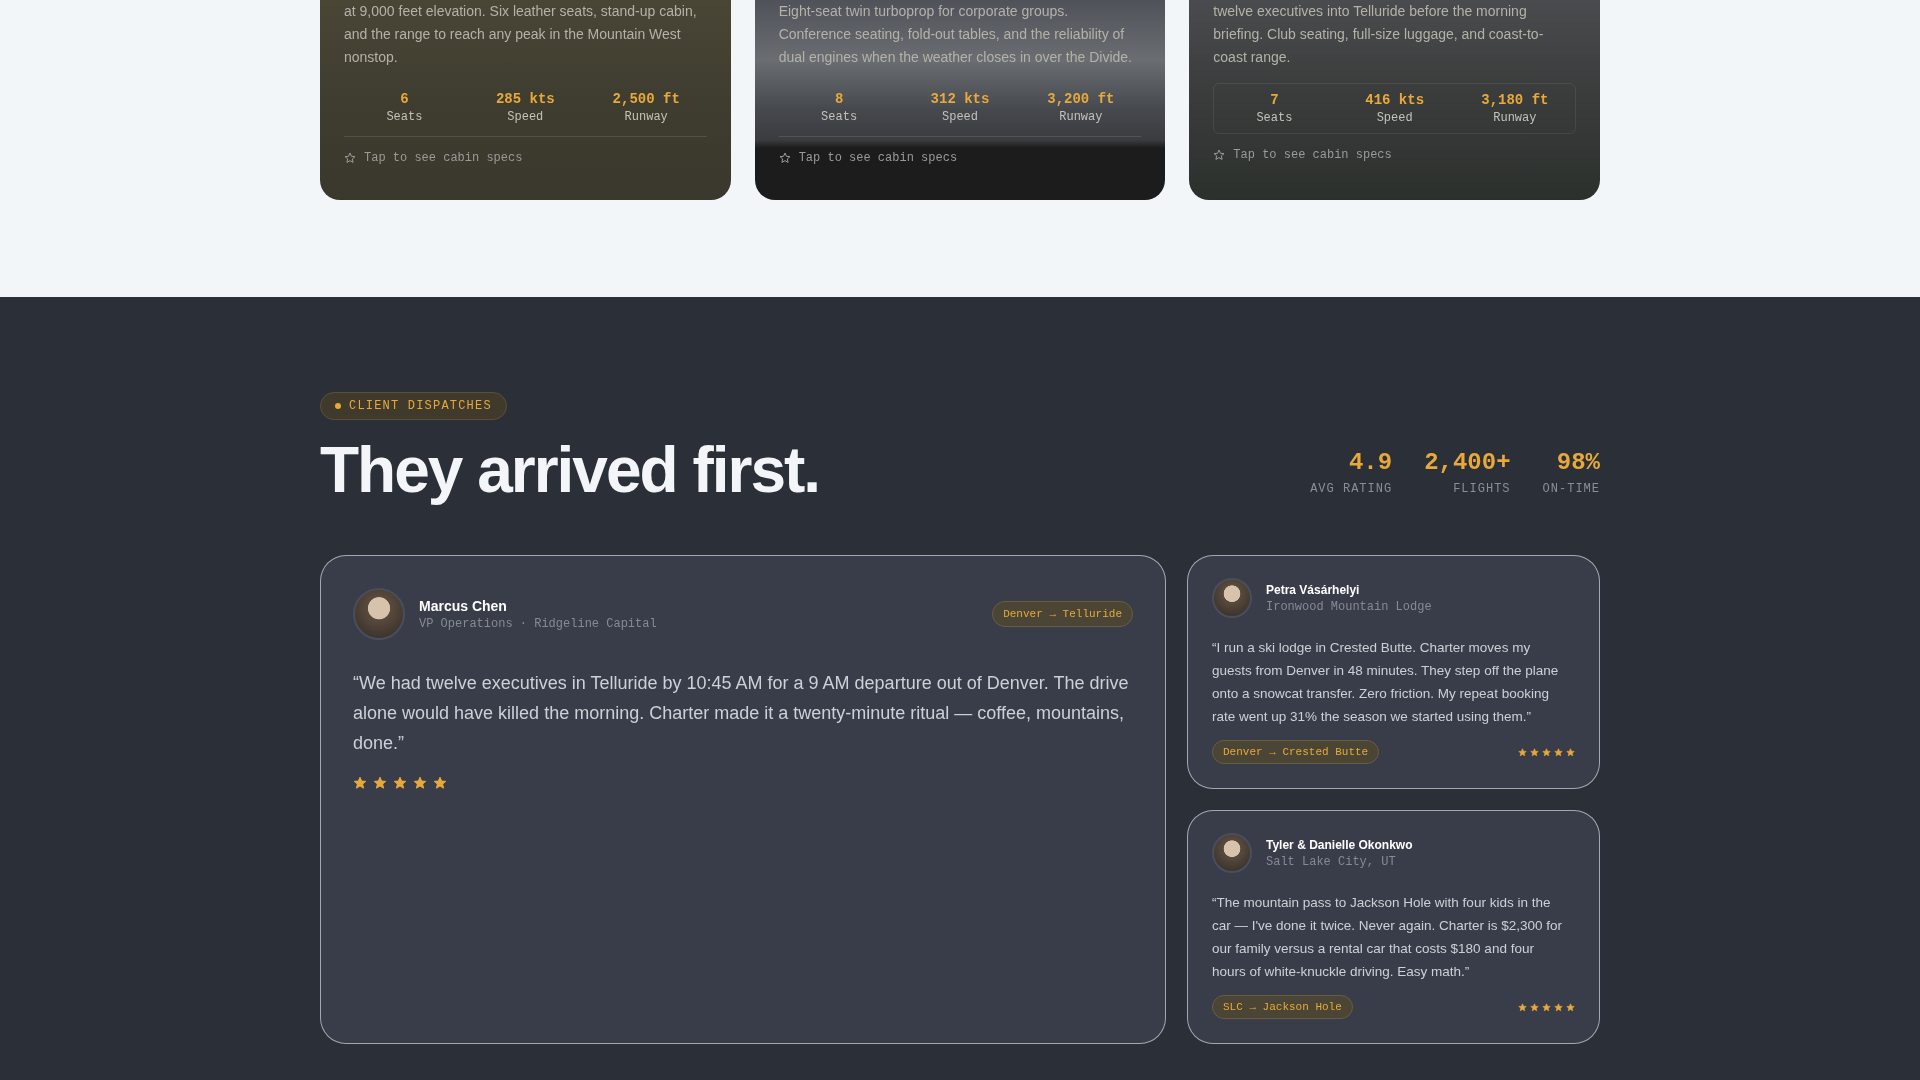  Describe the element at coordinates (538, 623) in the screenshot. I see `client-subtitle: VP Operations · Ridgeline Capital` at that location.